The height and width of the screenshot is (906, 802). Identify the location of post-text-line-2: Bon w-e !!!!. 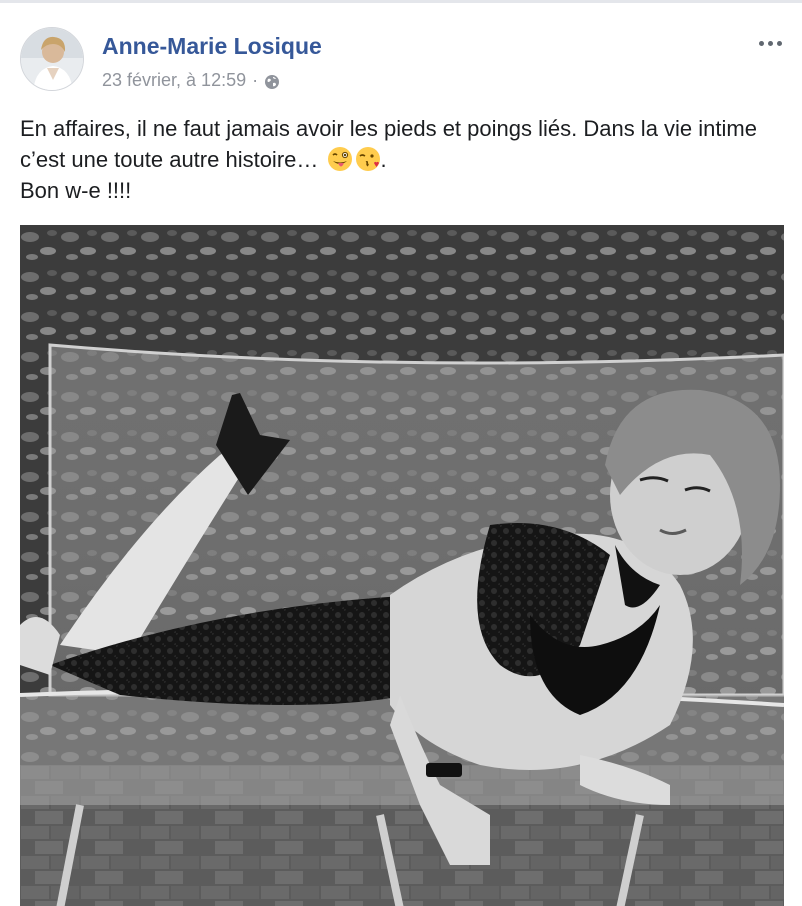
(76, 190).